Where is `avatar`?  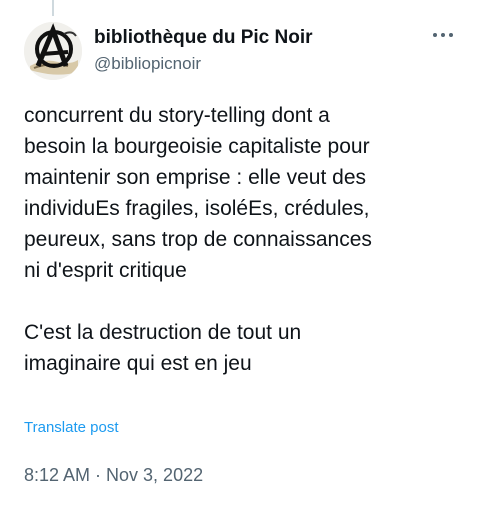
avatar is located at coordinates (53, 51).